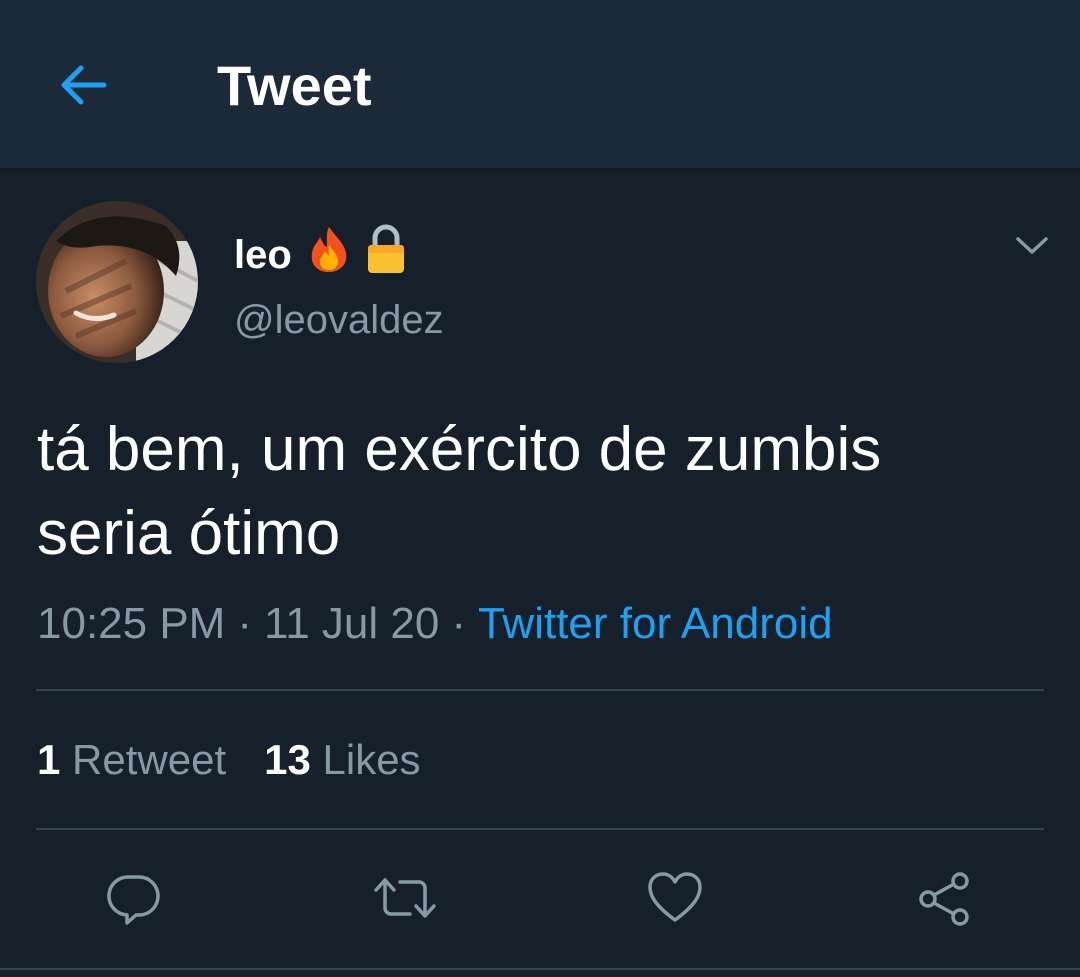 The image size is (1080, 977). Describe the element at coordinates (329, 254) in the screenshot. I see `fire-emoji-icon` at that location.